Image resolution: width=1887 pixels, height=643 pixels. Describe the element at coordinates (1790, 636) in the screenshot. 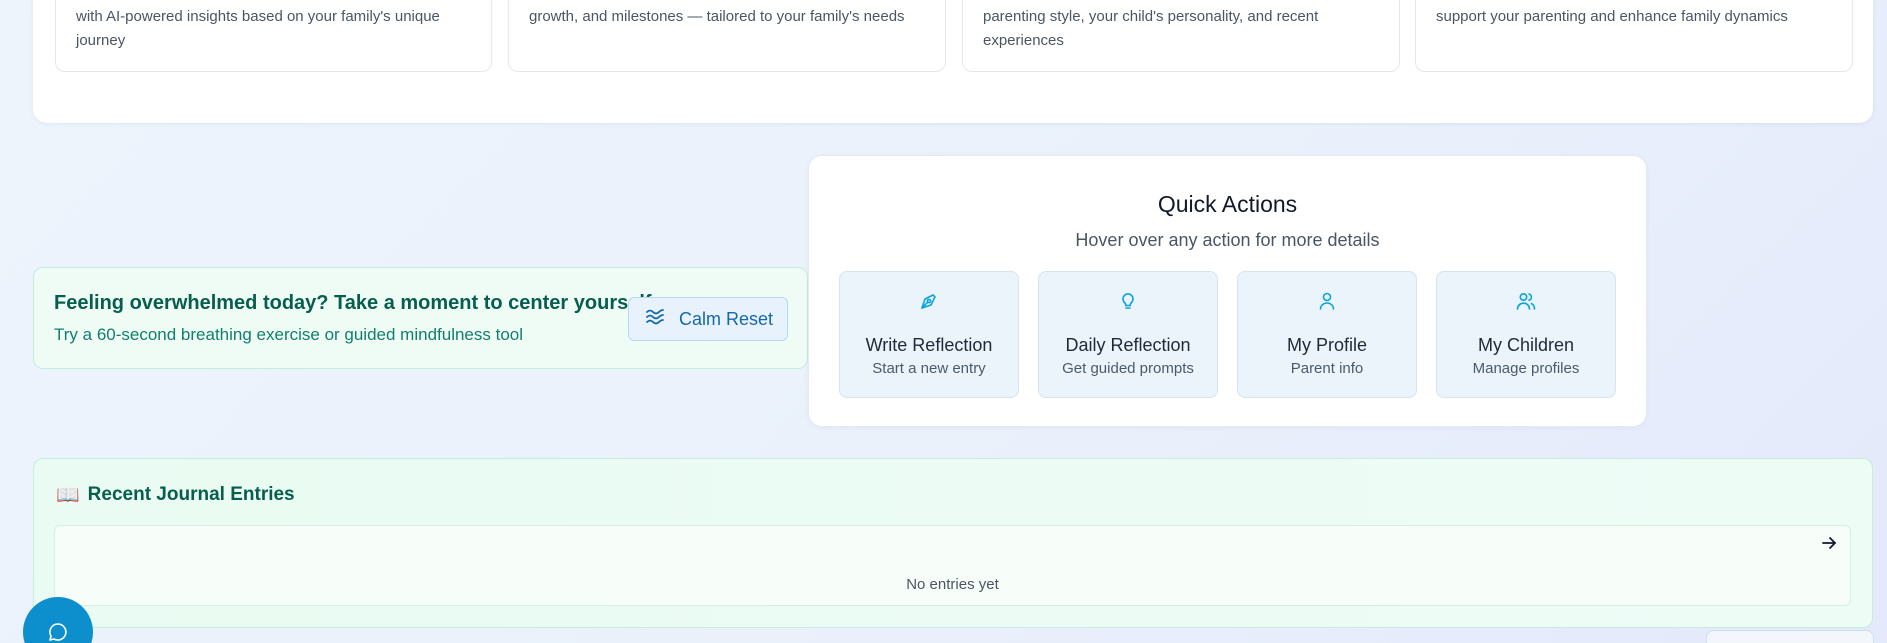

I see `corner-action-button` at that location.